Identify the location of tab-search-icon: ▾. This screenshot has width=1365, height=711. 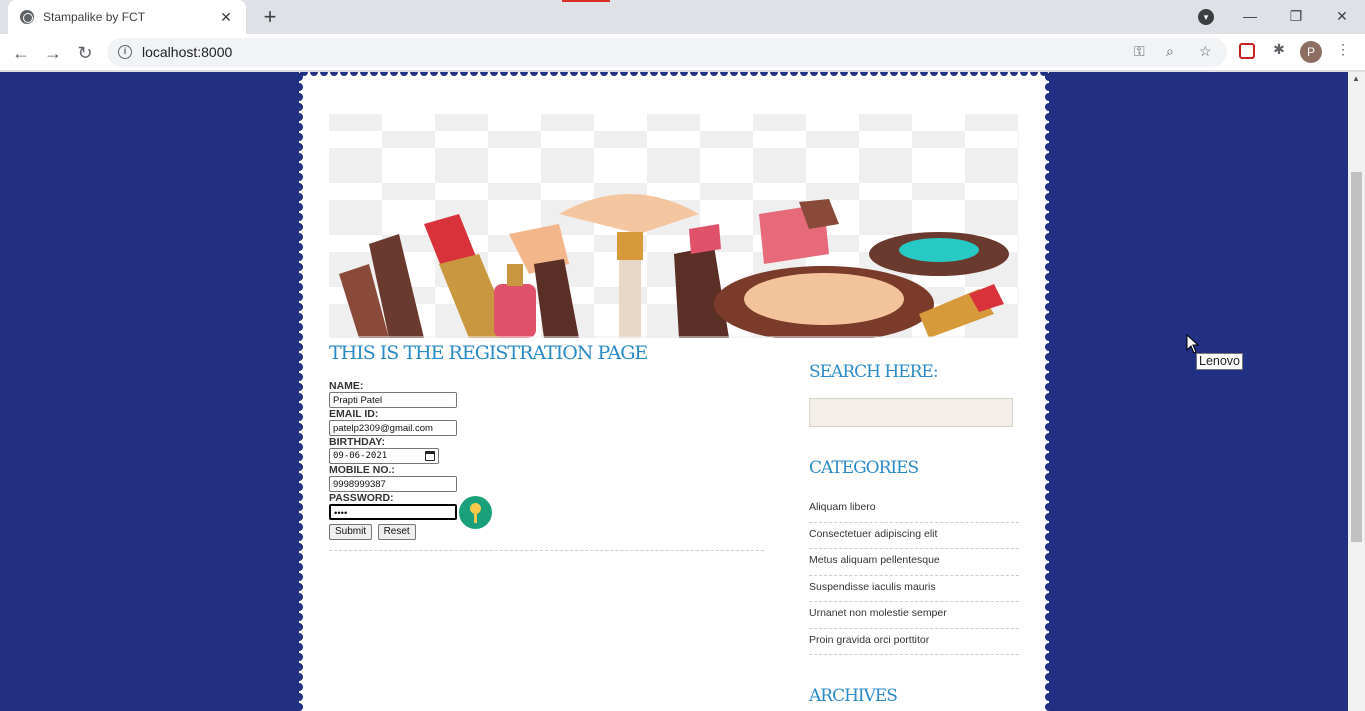
(1206, 17).